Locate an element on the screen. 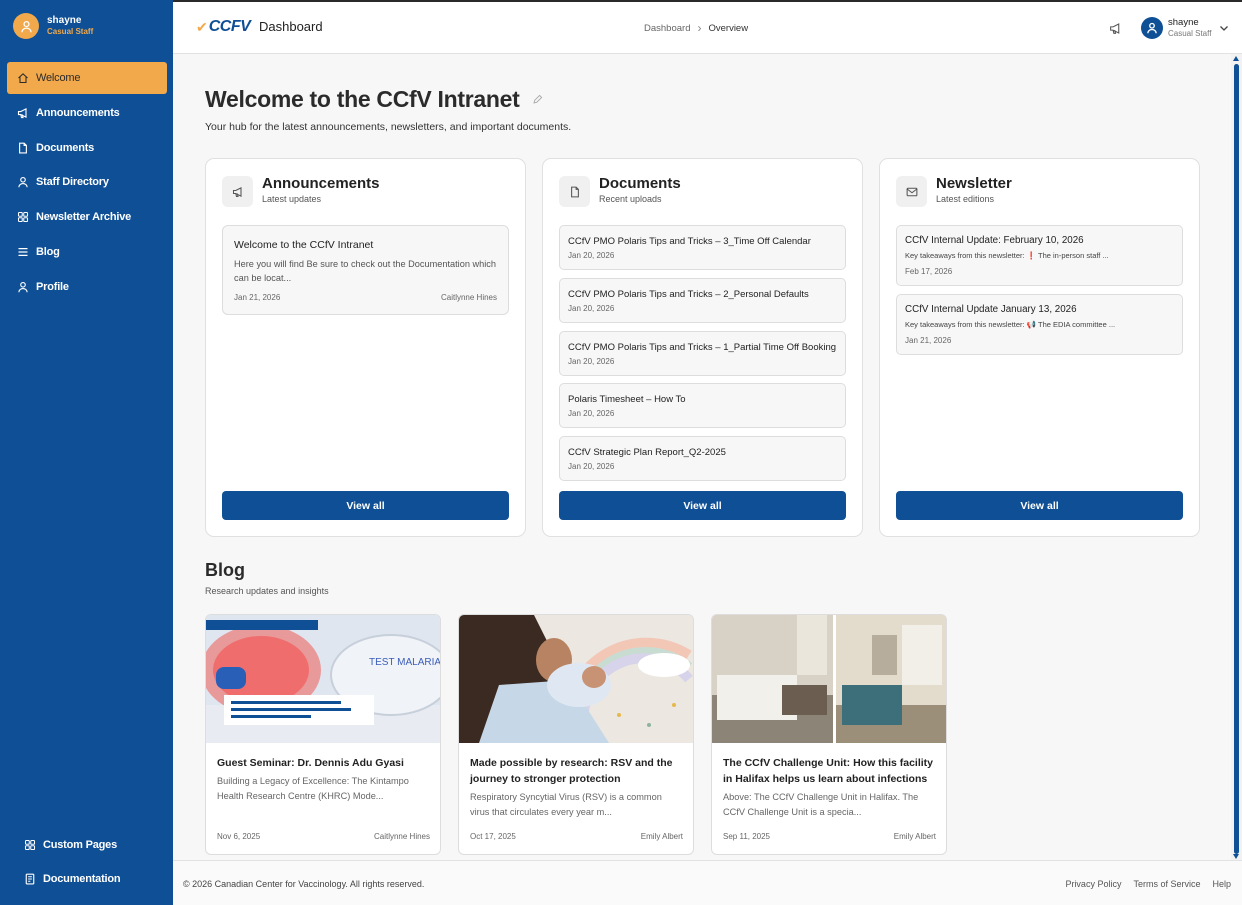 Image resolution: width=1242 pixels, height=905 pixels. document-item: Polaris Timesheet – How To Jan 20, 2026 is located at coordinates (702, 405).